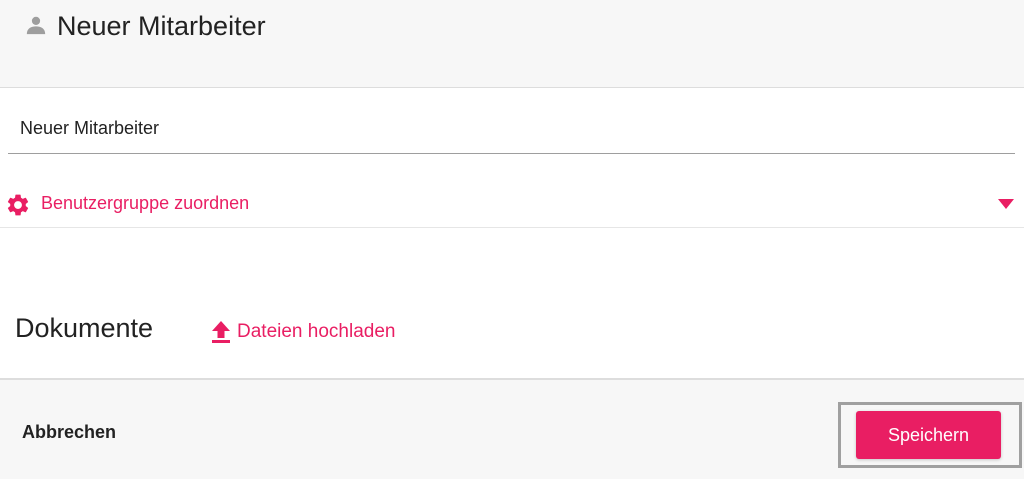  Describe the element at coordinates (221, 332) in the screenshot. I see `upload-icon` at that location.